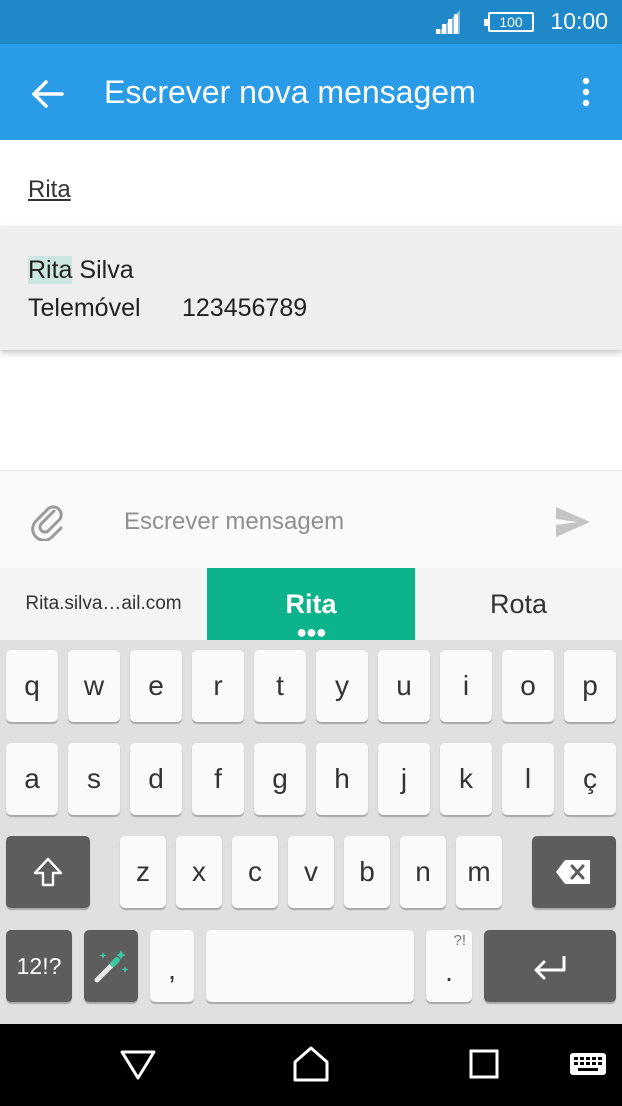 Image resolution: width=622 pixels, height=1106 pixels. What do you see at coordinates (94, 686) in the screenshot?
I see `key-w: w` at bounding box center [94, 686].